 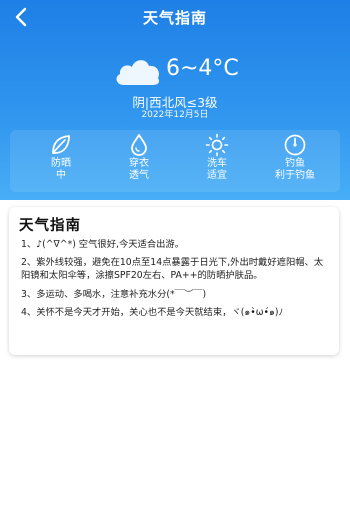 What do you see at coordinates (61, 144) in the screenshot?
I see `leaf-icon` at bounding box center [61, 144].